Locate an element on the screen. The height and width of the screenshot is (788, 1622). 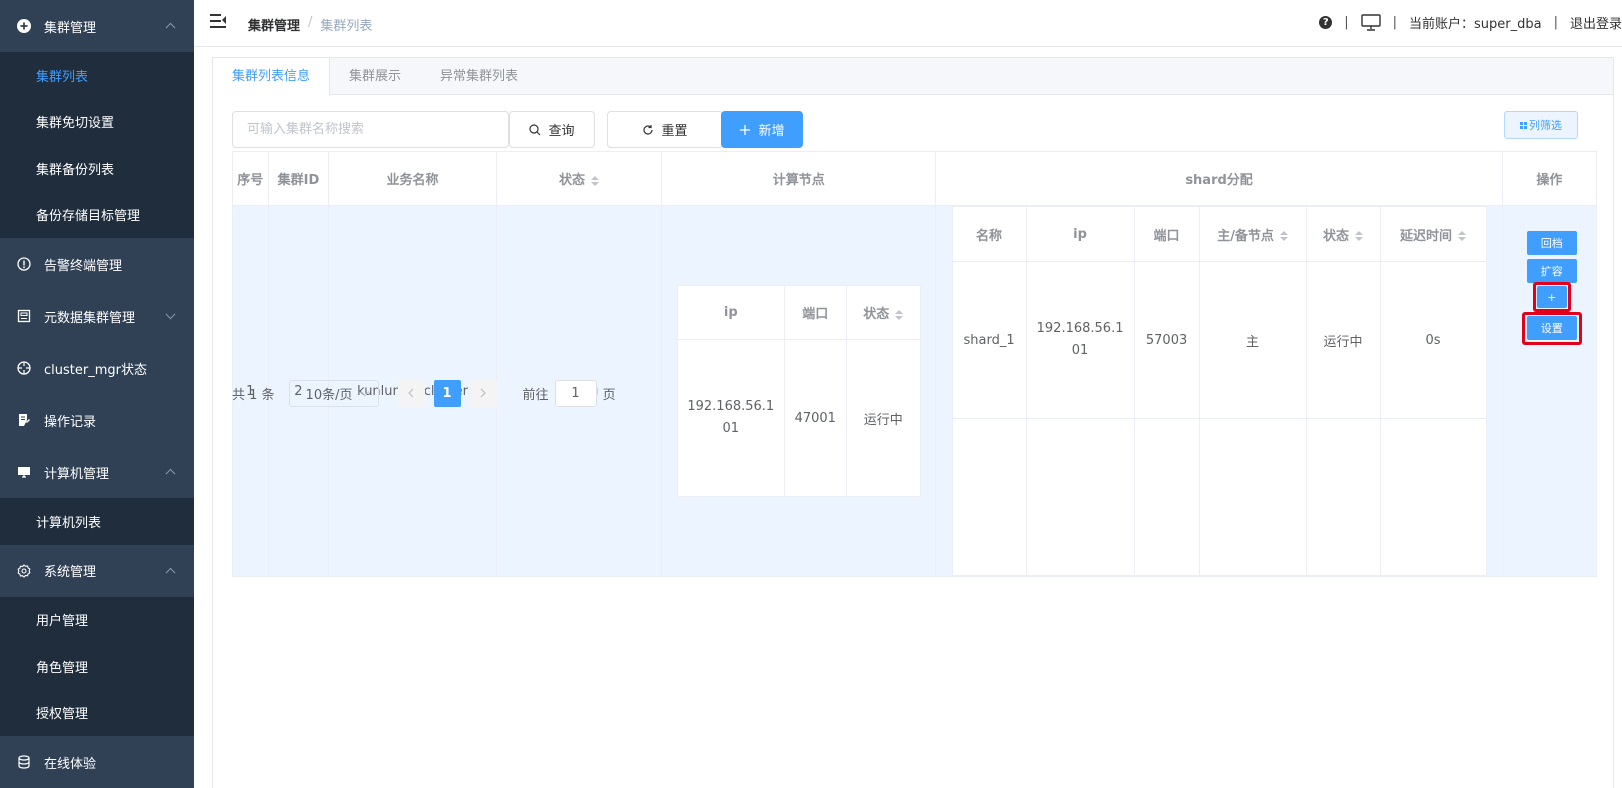
sidebar-group-alarm-terminal: 告警终端管理 is located at coordinates (97, 264).